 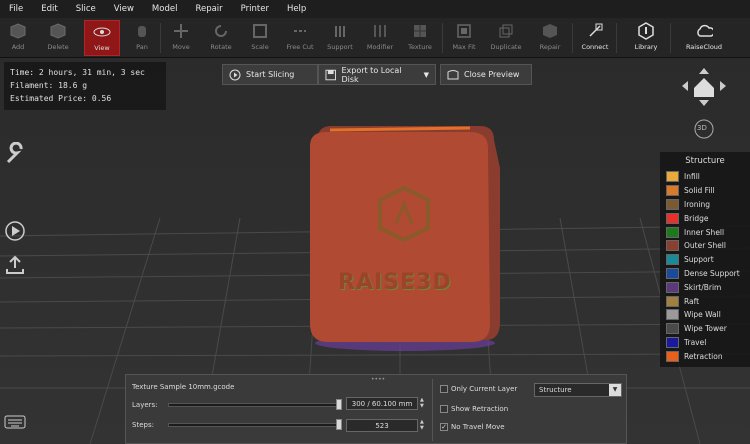 I want to click on connect-plug-icon, so click(x=595, y=31).